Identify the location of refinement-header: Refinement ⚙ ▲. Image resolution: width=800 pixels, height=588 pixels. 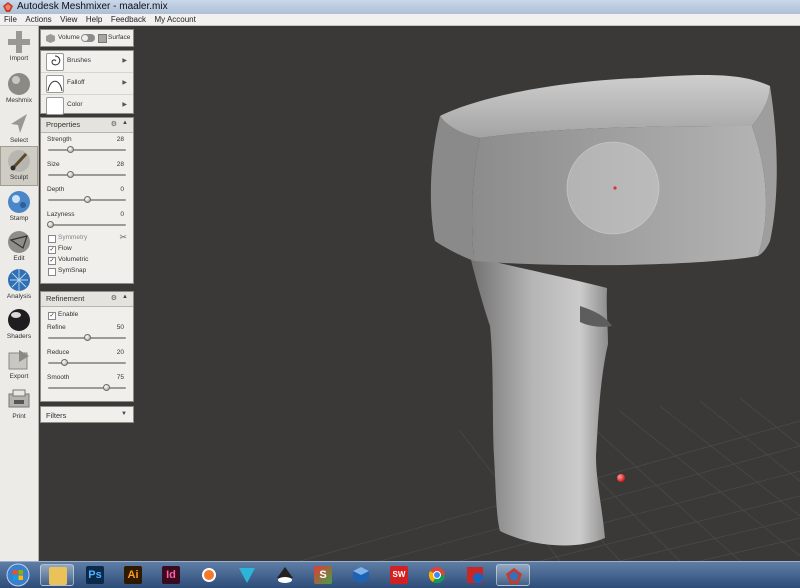
(87, 299).